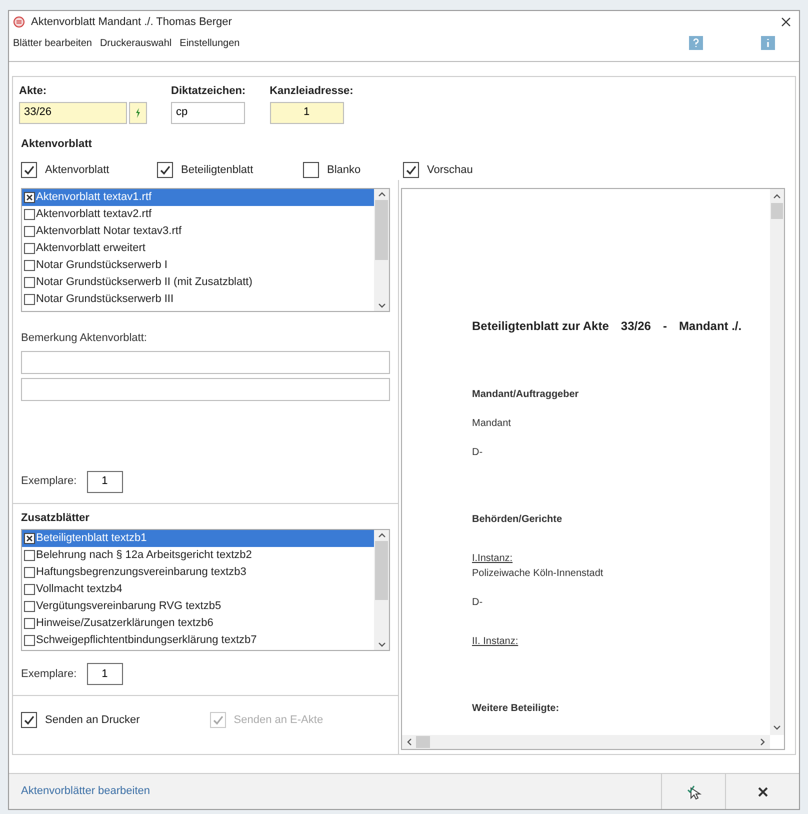 The image size is (808, 814). What do you see at coordinates (52, 43) in the screenshot?
I see `menu-item: Blätter bearbeiten` at bounding box center [52, 43].